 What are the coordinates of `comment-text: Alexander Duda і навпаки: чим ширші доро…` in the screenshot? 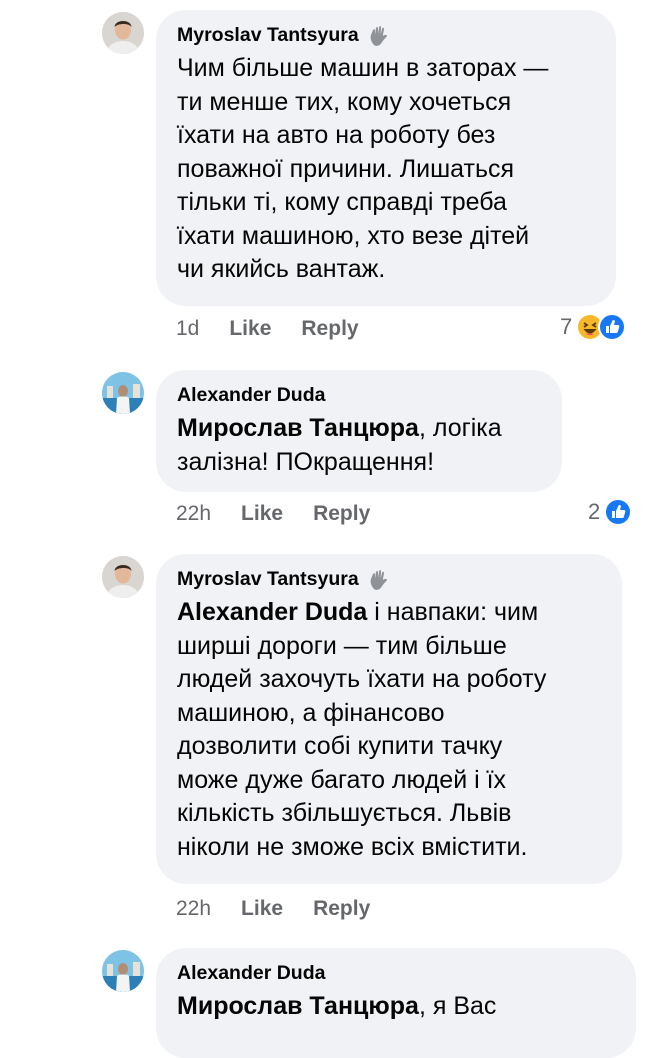 It's located at (362, 729).